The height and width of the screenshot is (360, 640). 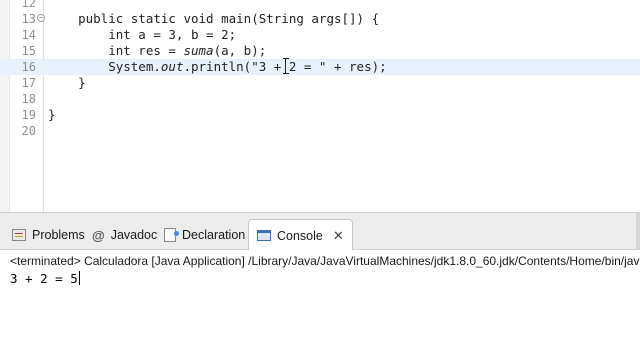 I want to click on code-text: public static void main(String args[]) {, so click(x=214, y=18).